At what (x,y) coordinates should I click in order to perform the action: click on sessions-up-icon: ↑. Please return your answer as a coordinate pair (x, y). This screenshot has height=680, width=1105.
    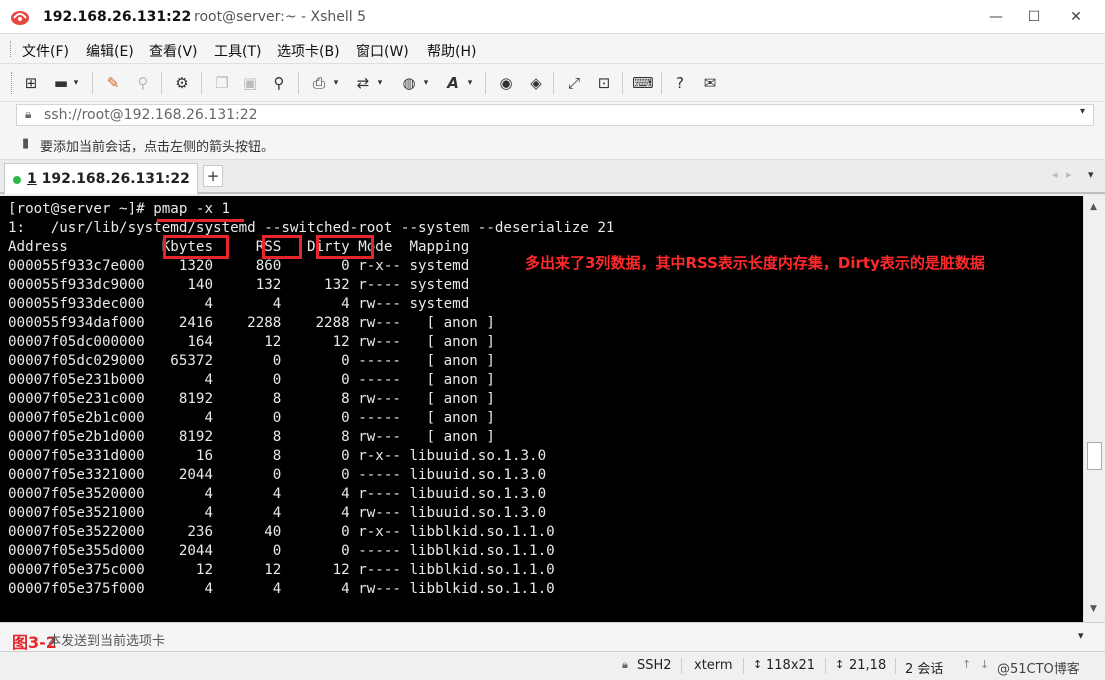
    Looking at the image, I should click on (966, 664).